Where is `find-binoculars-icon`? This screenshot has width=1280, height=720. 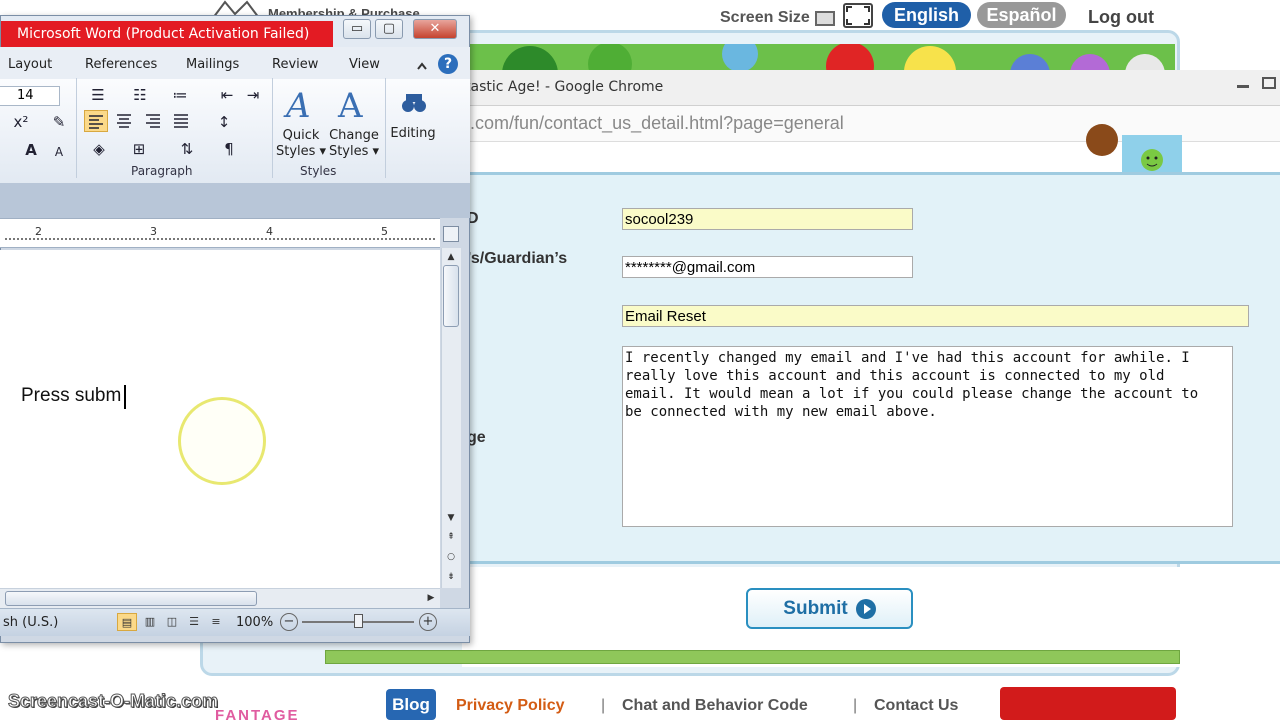
find-binoculars-icon is located at coordinates (414, 104).